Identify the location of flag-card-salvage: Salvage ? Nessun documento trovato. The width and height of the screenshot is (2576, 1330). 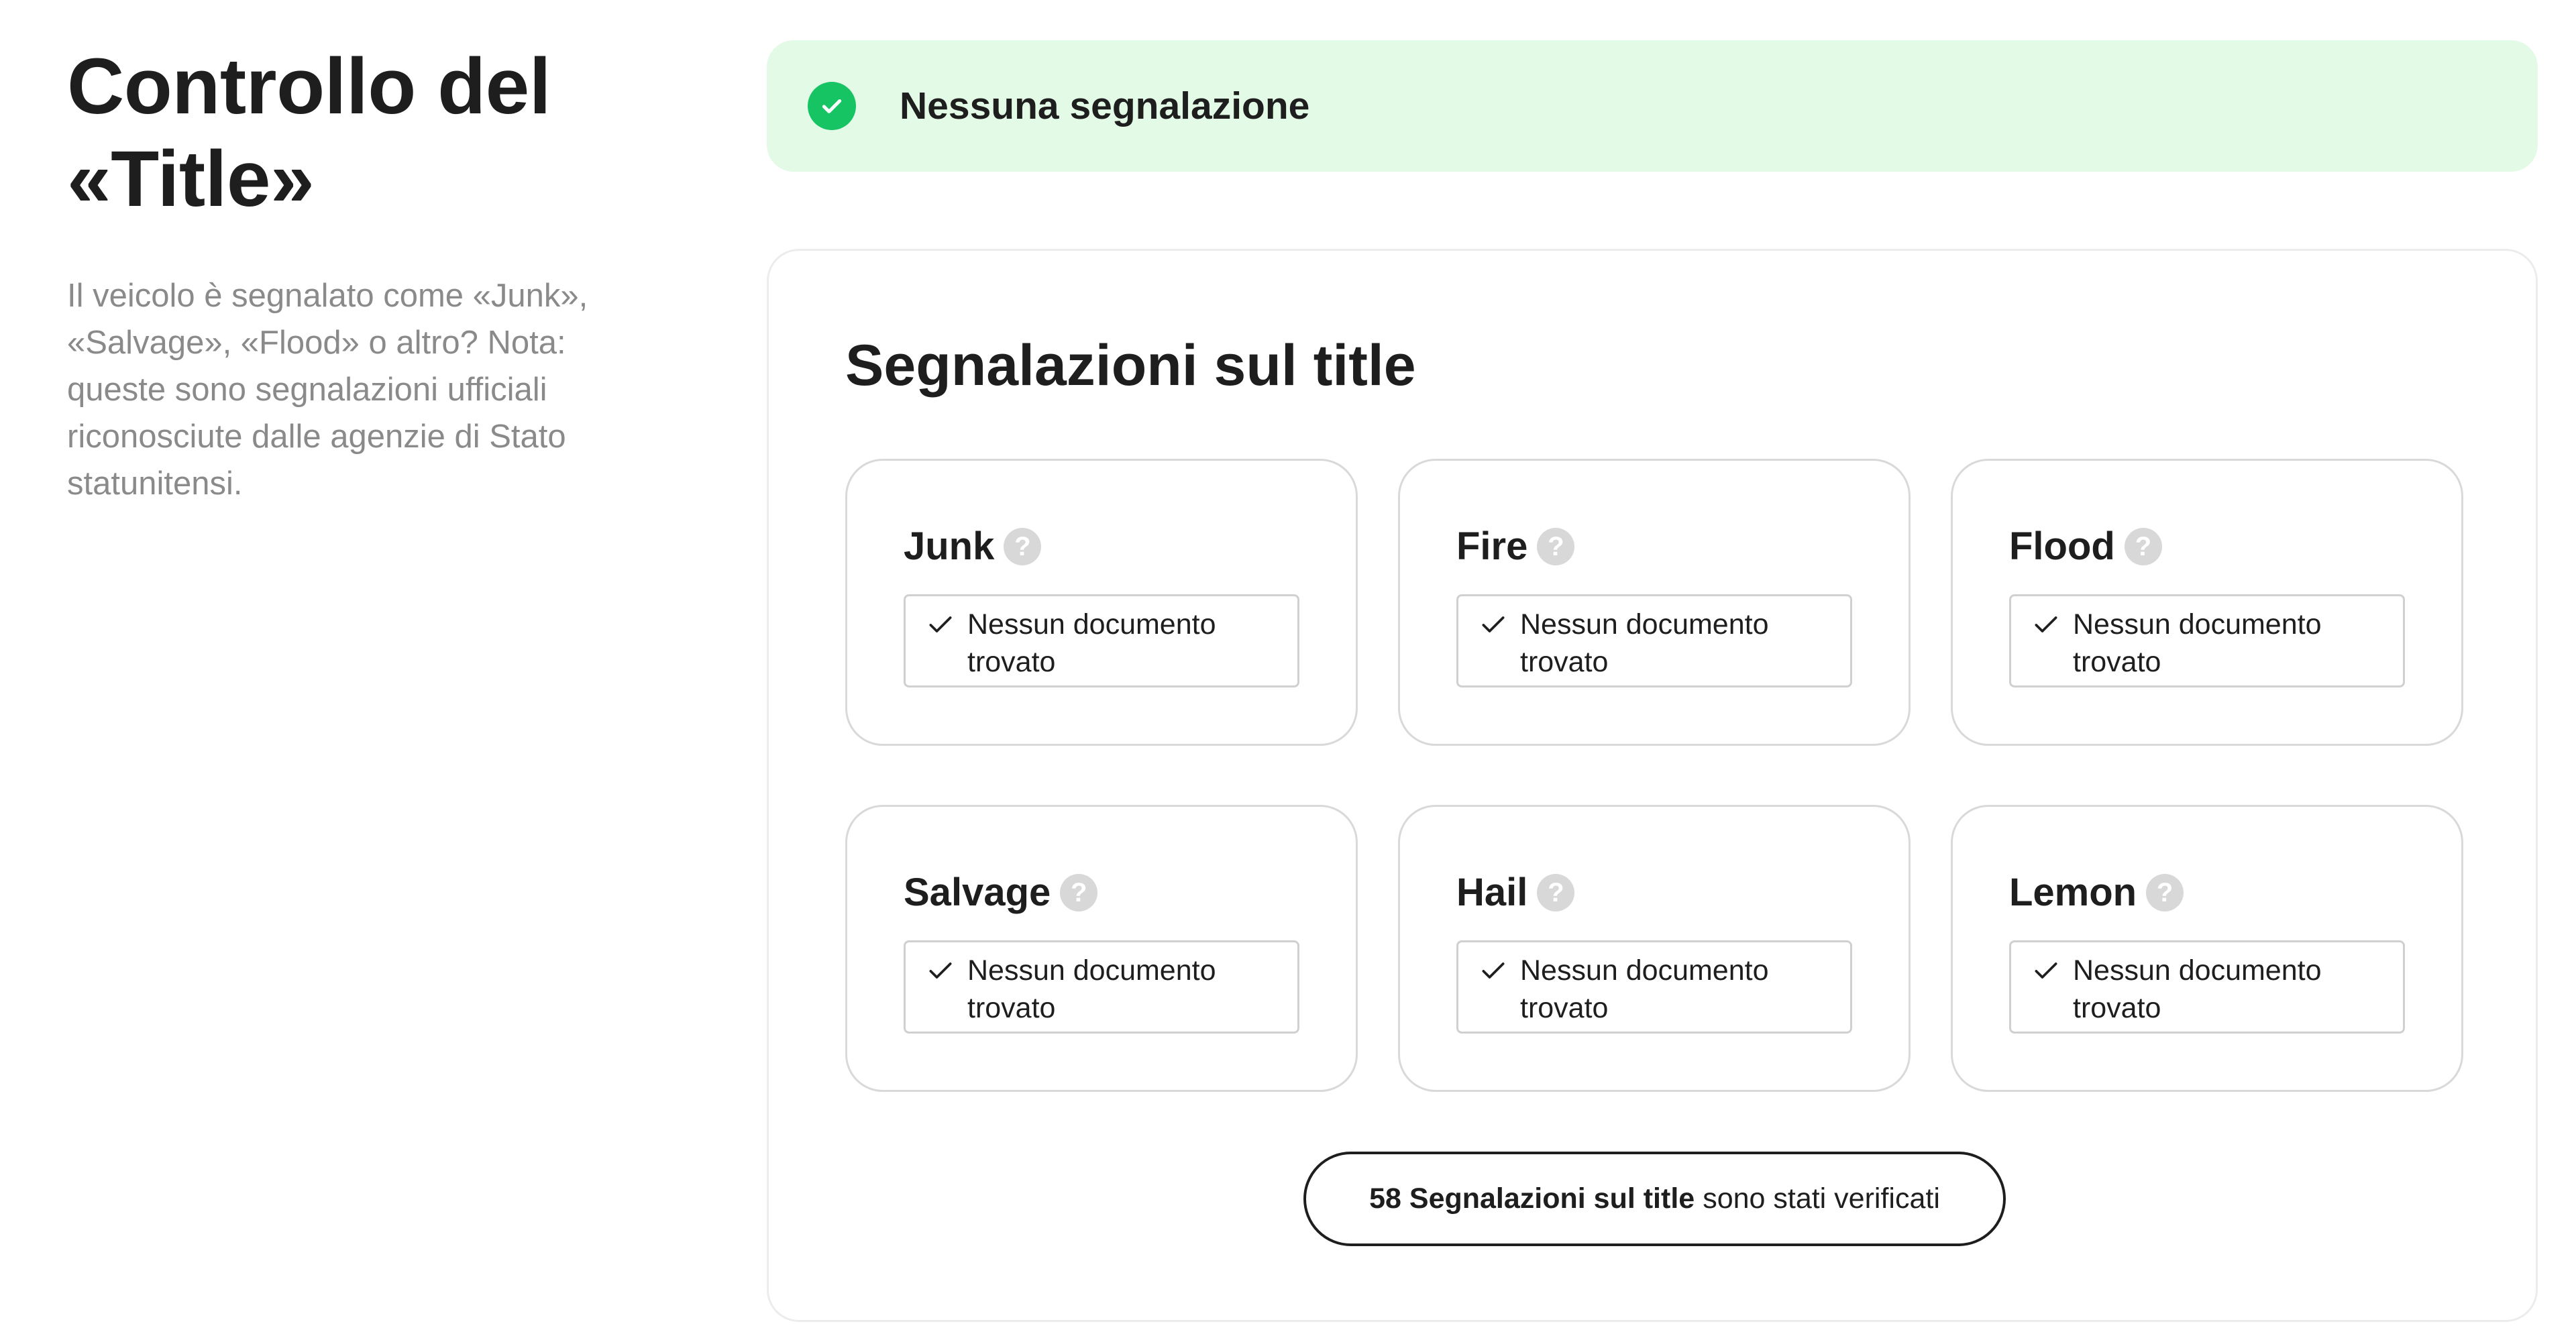
(1101, 949).